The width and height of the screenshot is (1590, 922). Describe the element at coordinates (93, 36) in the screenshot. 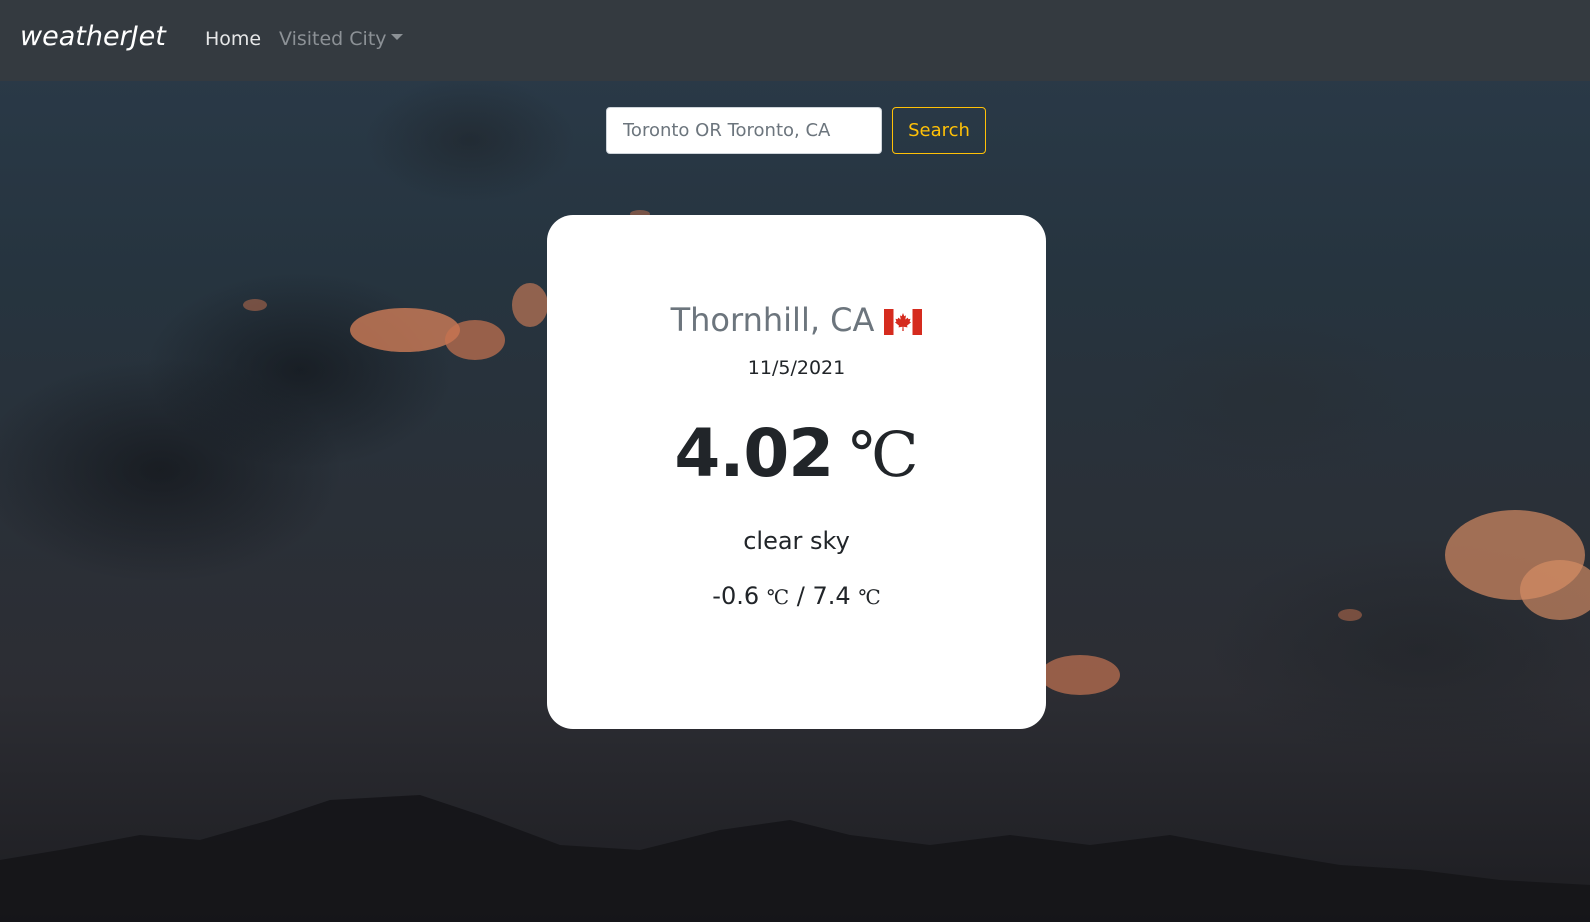

I see `svg-text: weatherJet` at that location.